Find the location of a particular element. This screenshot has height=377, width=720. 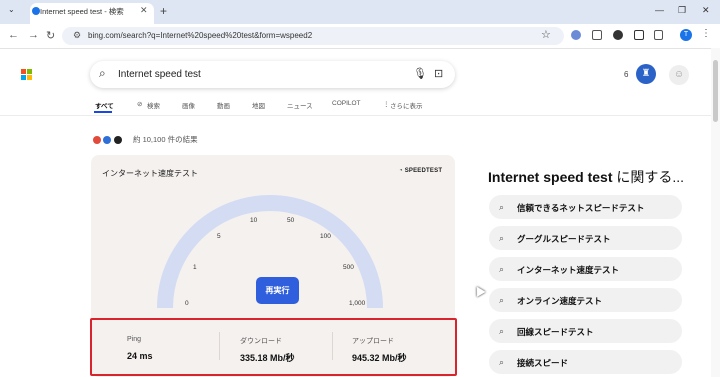

gauge-tick: 0 is located at coordinates (187, 303).